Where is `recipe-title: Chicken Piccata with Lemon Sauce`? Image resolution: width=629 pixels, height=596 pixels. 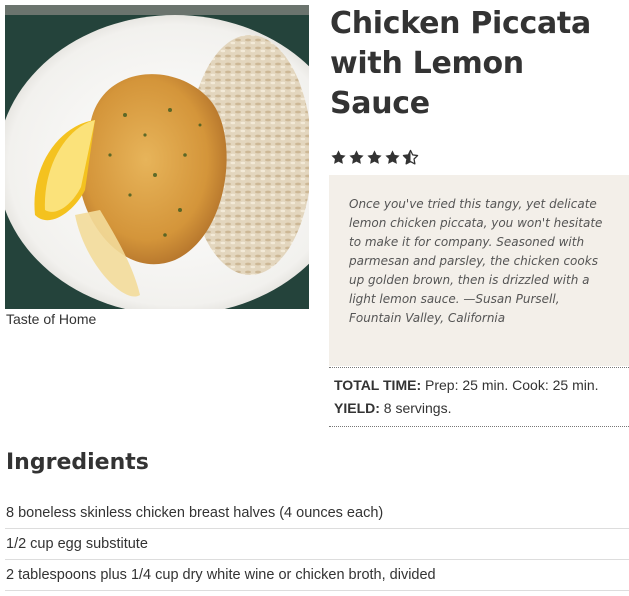
recipe-title: Chicken Piccata with Lemon Sauce is located at coordinates (460, 63).